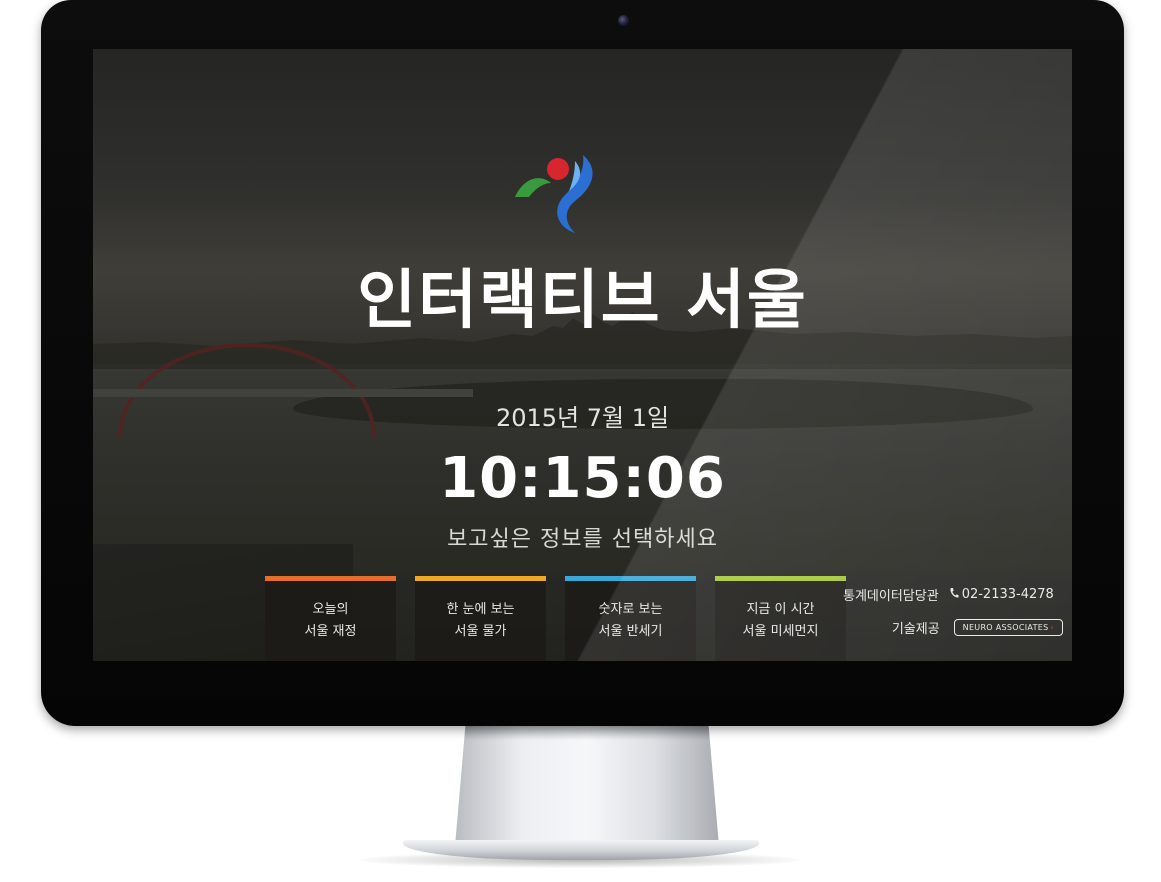 This screenshot has height=882, width=1161. Describe the element at coordinates (480, 631) in the screenshot. I see `menu-tile-line2: 서울 물가` at that location.